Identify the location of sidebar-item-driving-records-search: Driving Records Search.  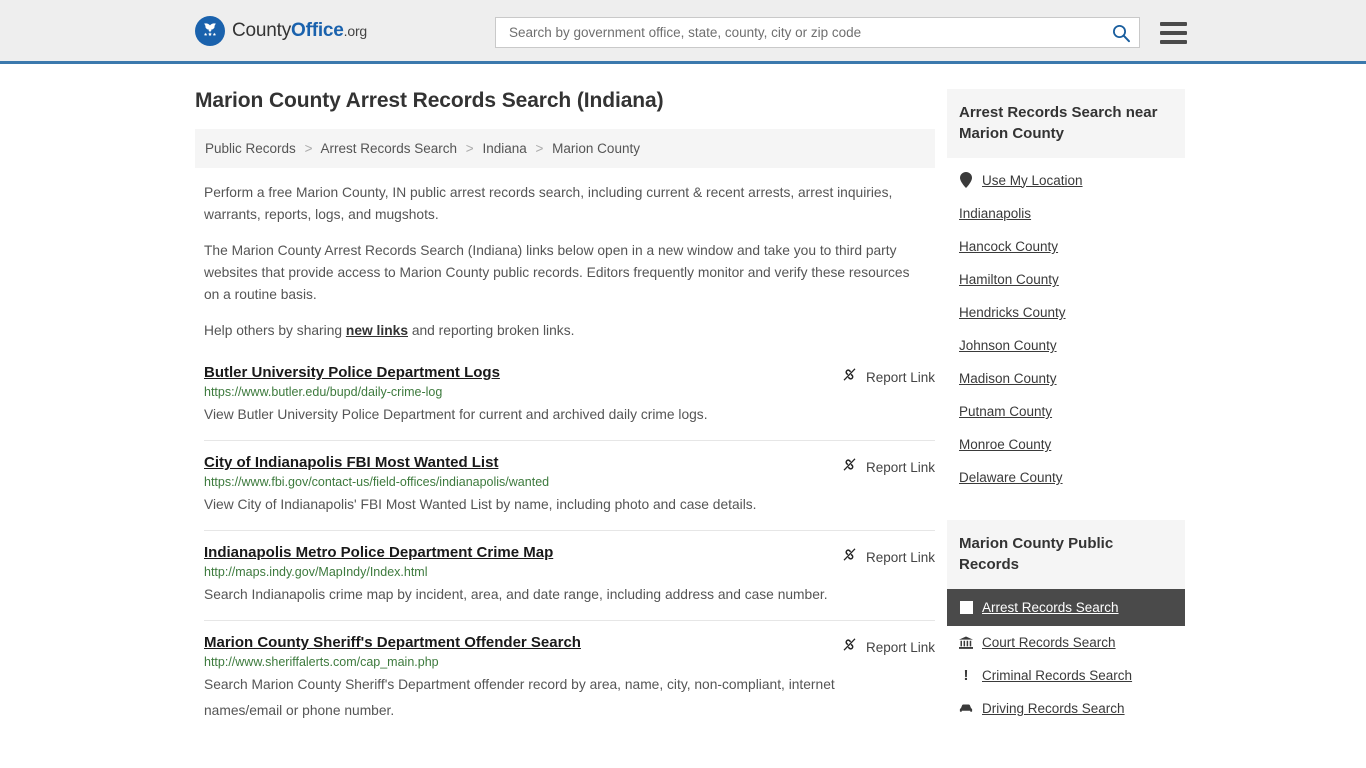
(1066, 708).